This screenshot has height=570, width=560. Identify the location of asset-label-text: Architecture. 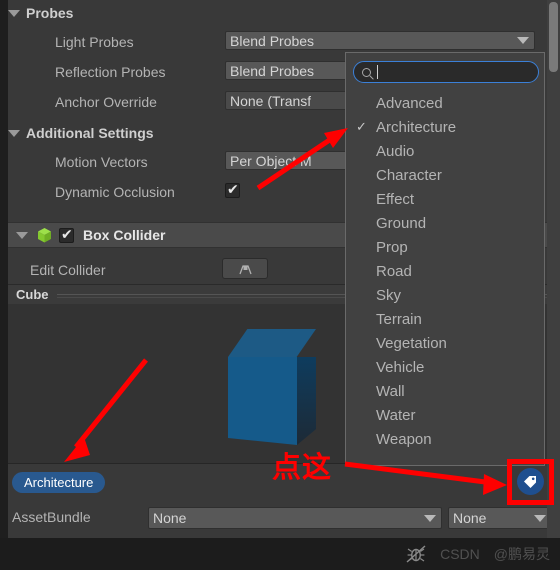
(59, 482).